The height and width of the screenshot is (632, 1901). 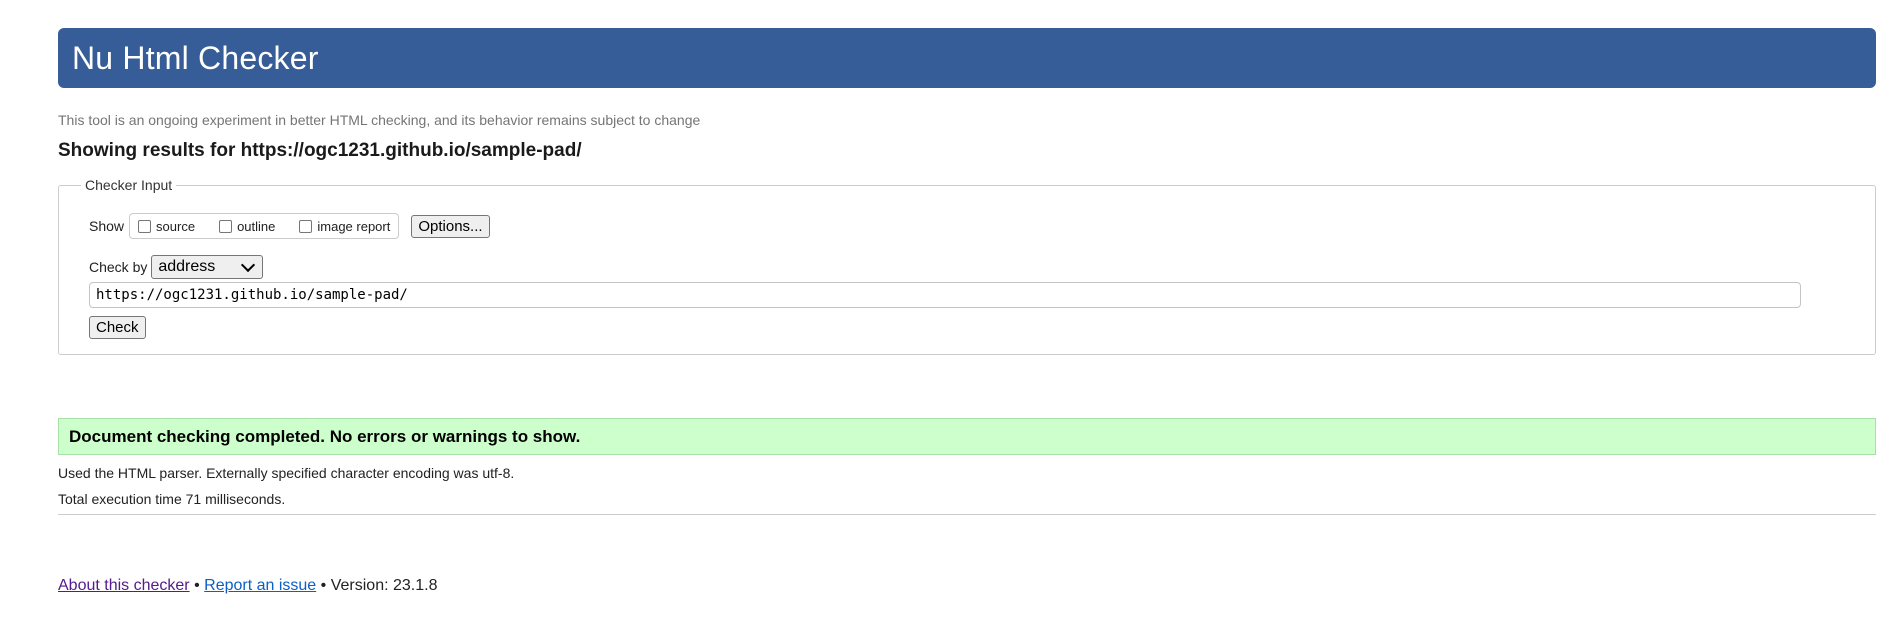 I want to click on check-by-select: address, so click(x=207, y=267).